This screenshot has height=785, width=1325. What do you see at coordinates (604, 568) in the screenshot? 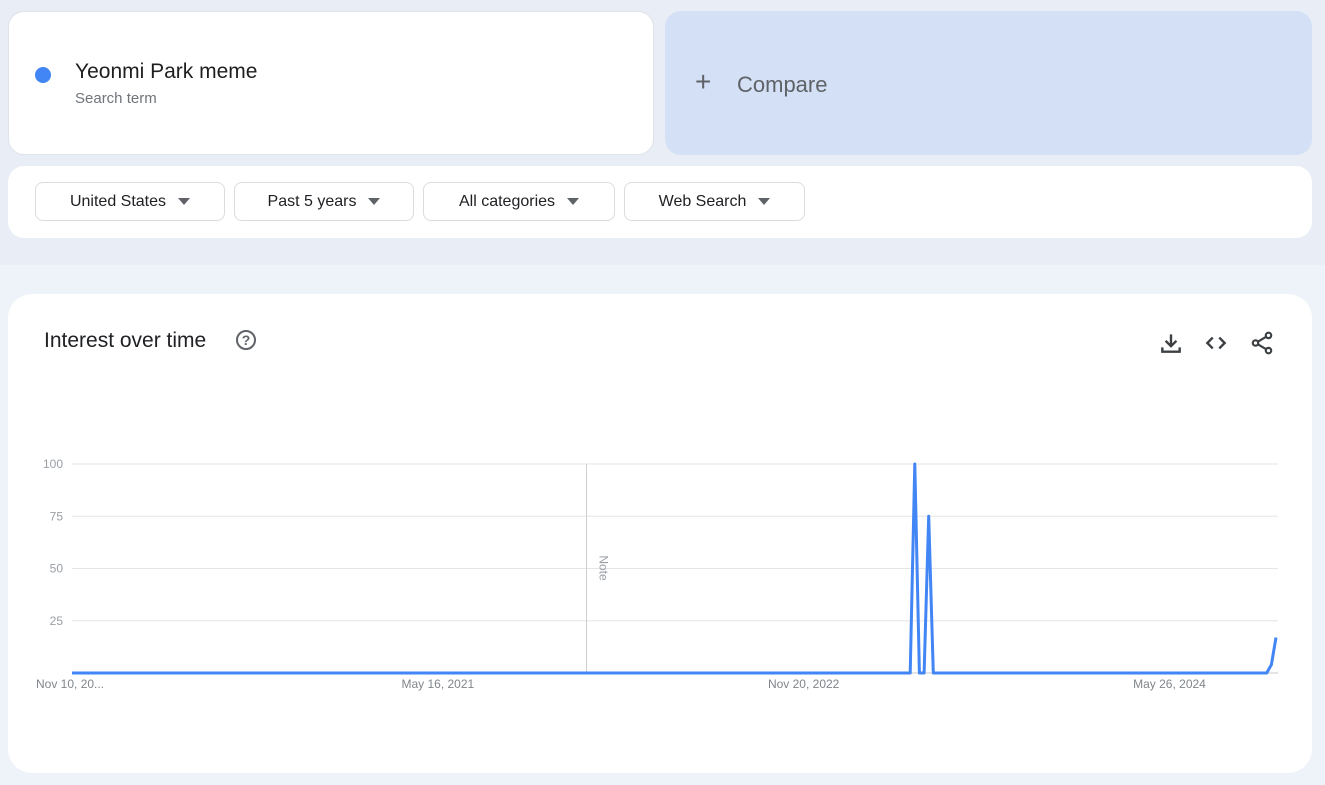
I see `annotation-label: Note` at bounding box center [604, 568].